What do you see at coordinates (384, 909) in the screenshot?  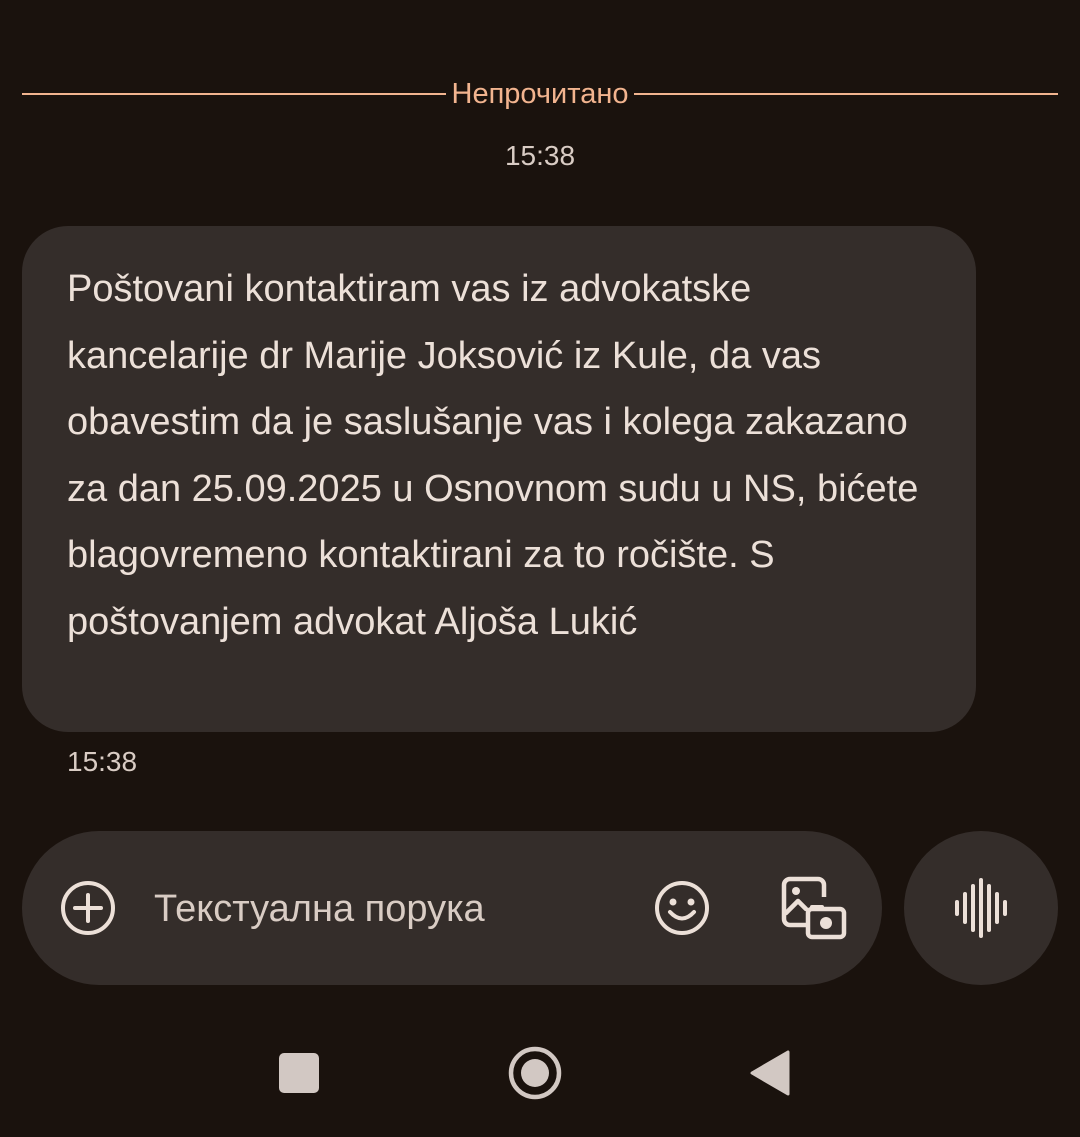 I see `message-input` at bounding box center [384, 909].